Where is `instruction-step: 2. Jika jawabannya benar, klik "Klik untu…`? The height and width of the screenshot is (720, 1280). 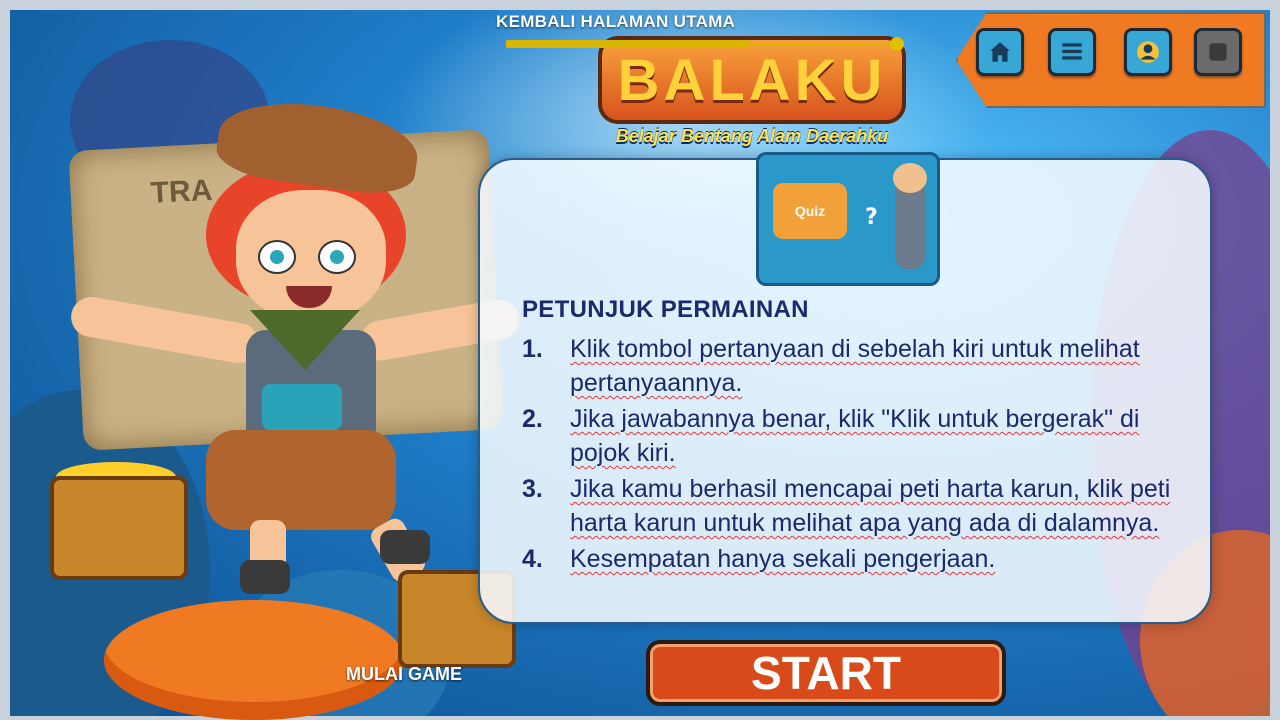
instruction-step: 2. Jika jawabannya benar, klik "Klik untu… is located at coordinates (831, 436).